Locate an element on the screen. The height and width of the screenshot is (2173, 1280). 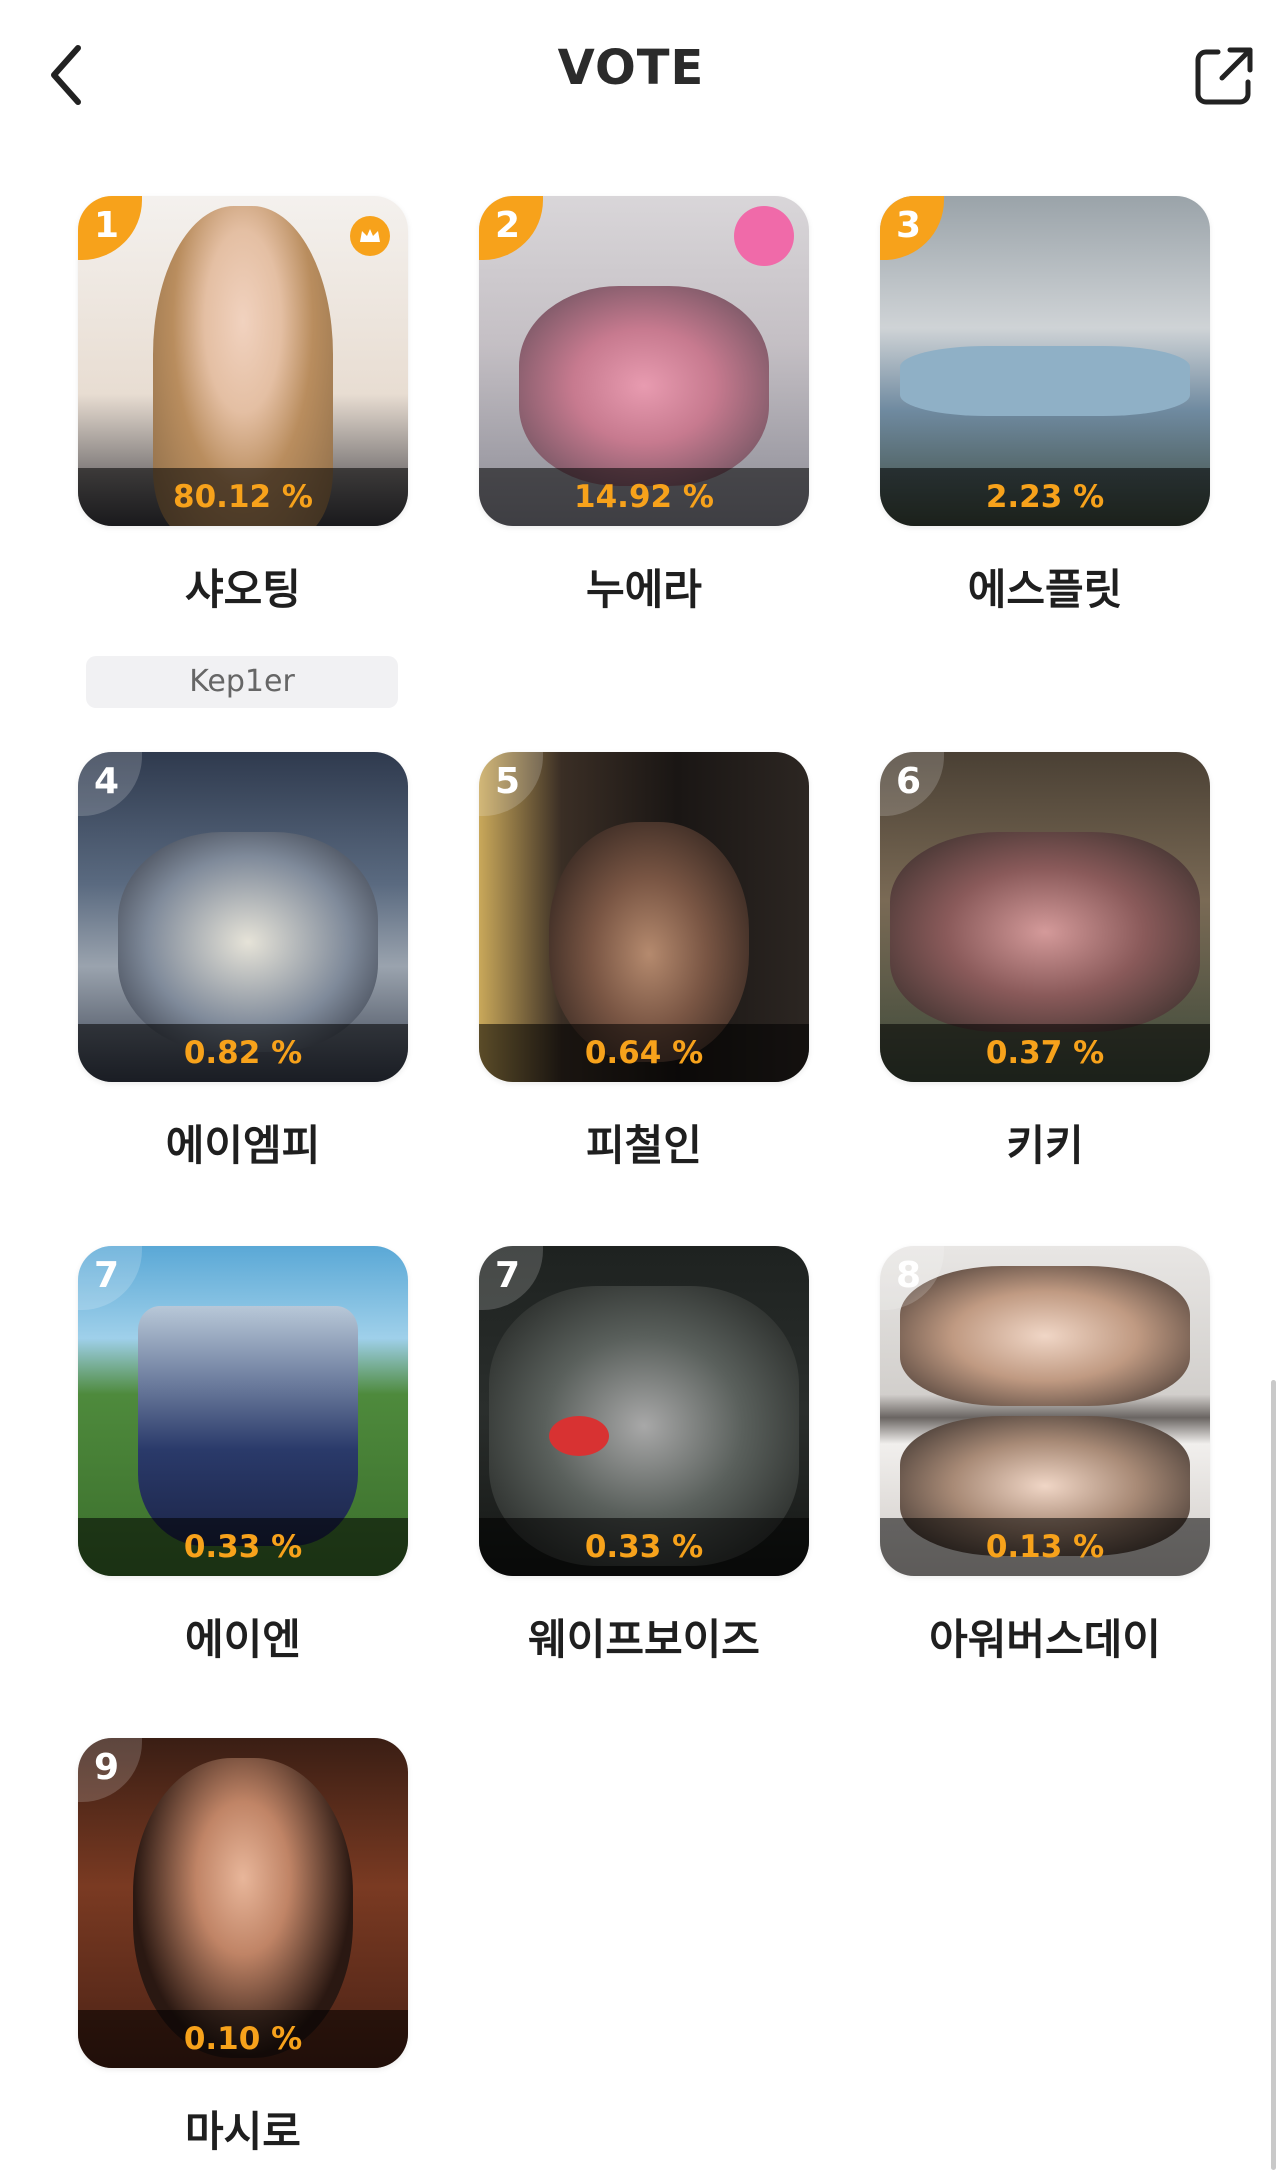
vote-percentage: 2.23 % is located at coordinates (1045, 497).